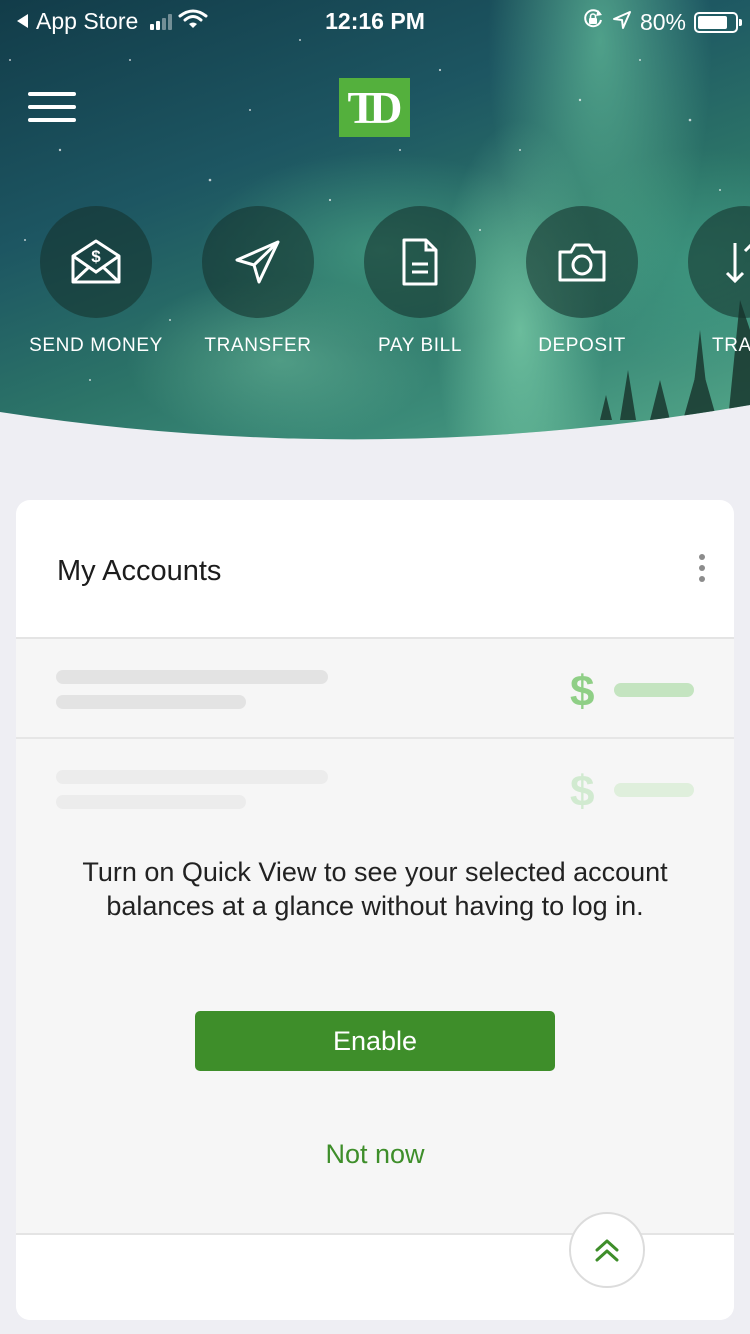 The image size is (750, 1334). What do you see at coordinates (731, 345) in the screenshot?
I see `transfer-partial-label: TRA` at bounding box center [731, 345].